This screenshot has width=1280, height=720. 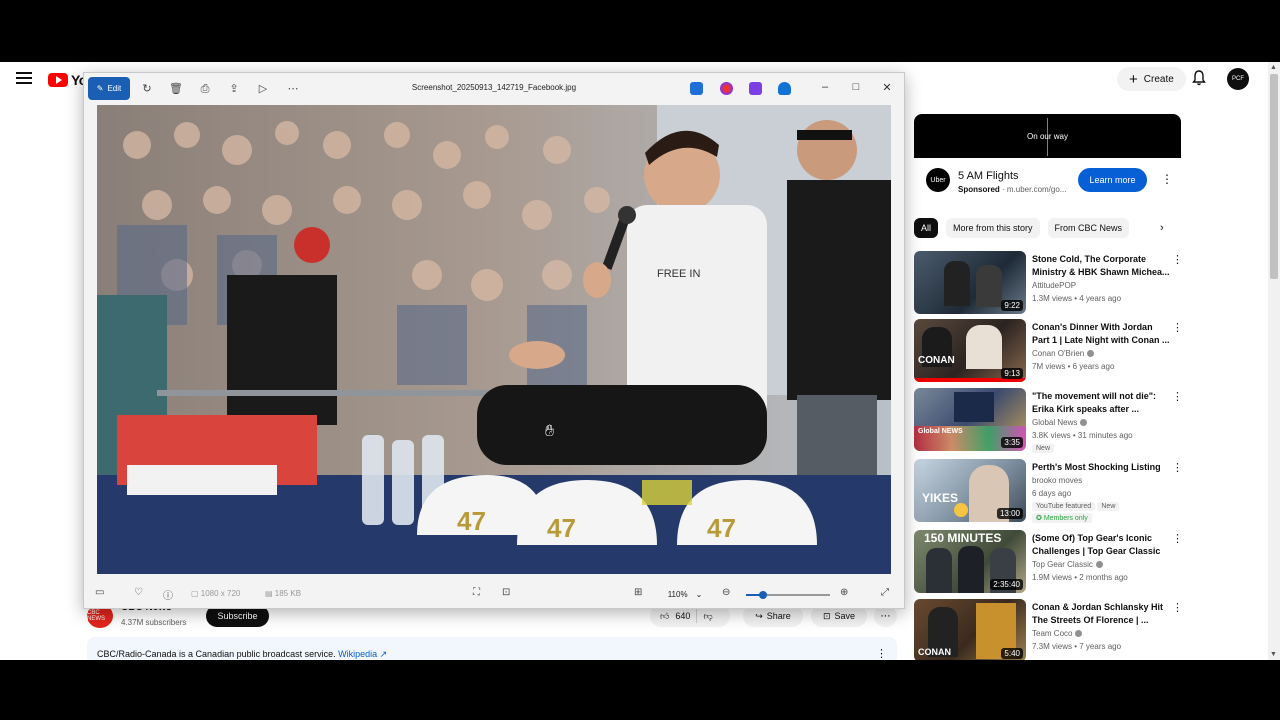 I want to click on screen-capture-icon: ⛶, so click(x=476, y=592).